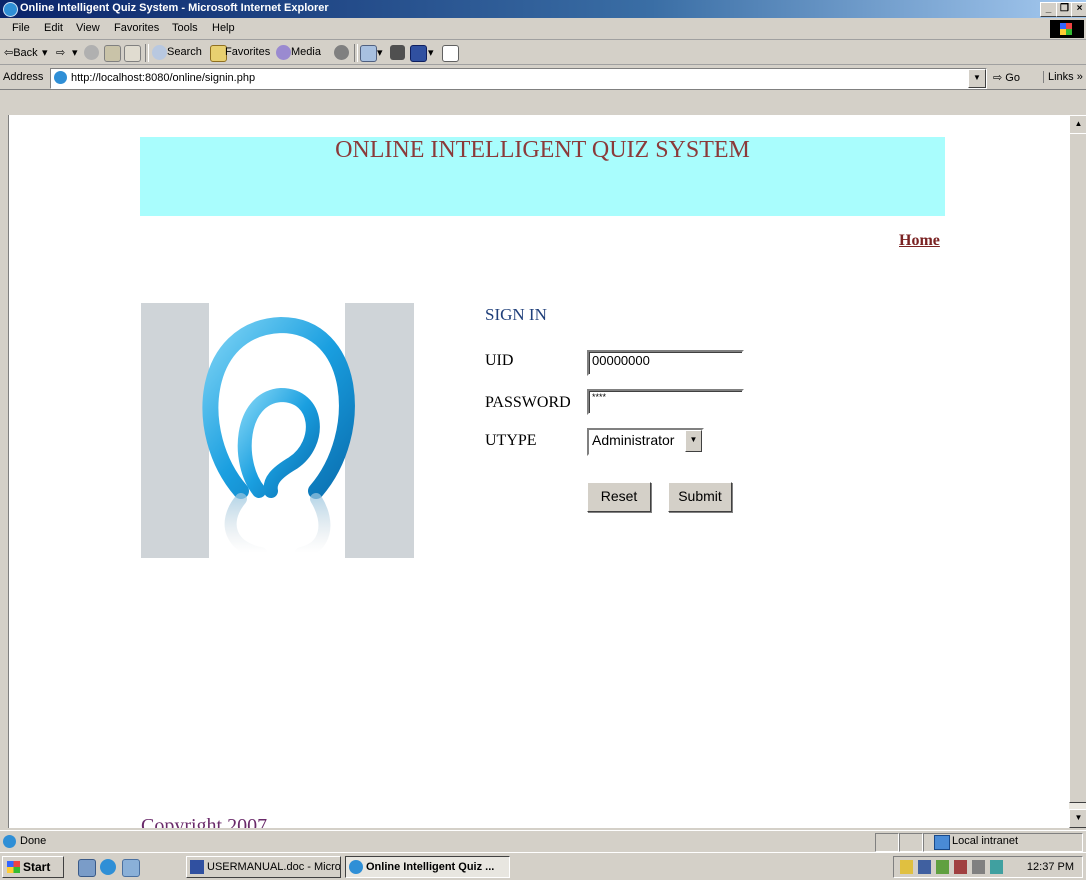 The width and height of the screenshot is (1086, 880). I want to click on password-input: ****, so click(665, 402).